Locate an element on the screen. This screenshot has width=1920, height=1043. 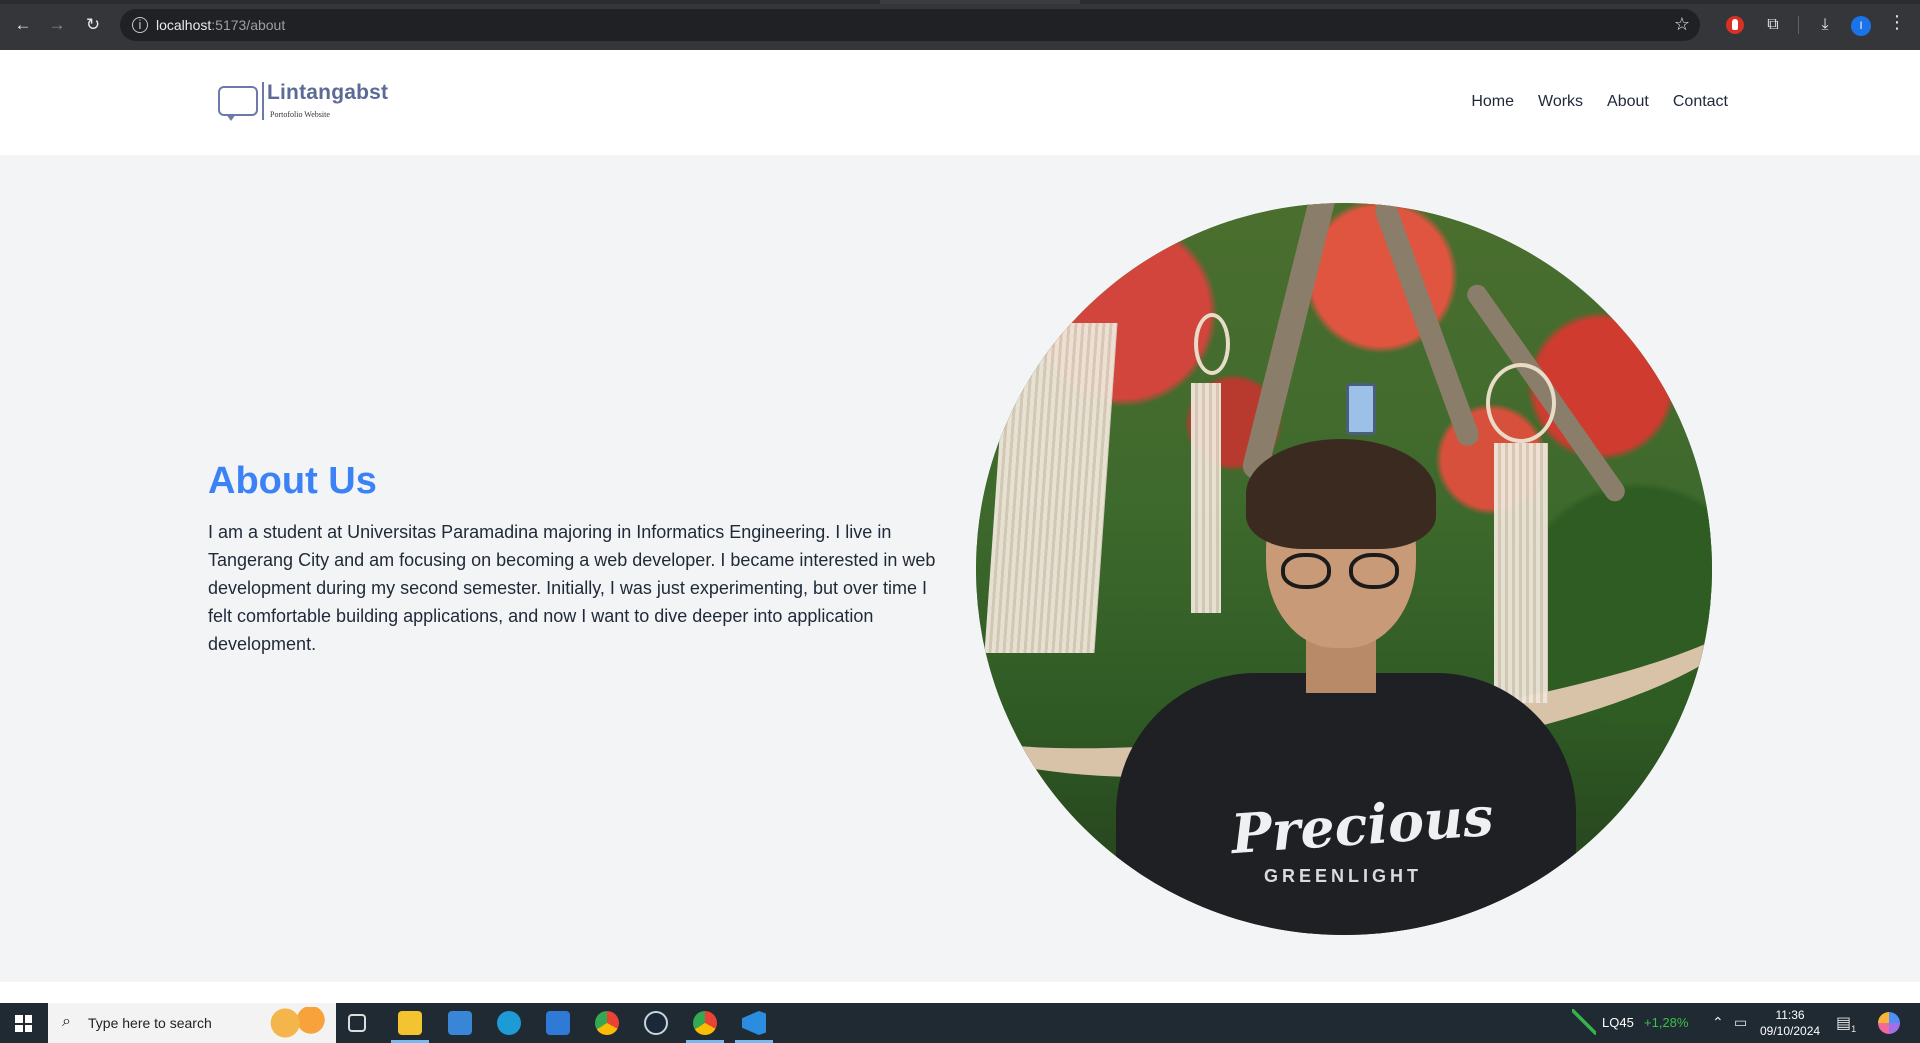
macrame-left is located at coordinates (1051, 488).